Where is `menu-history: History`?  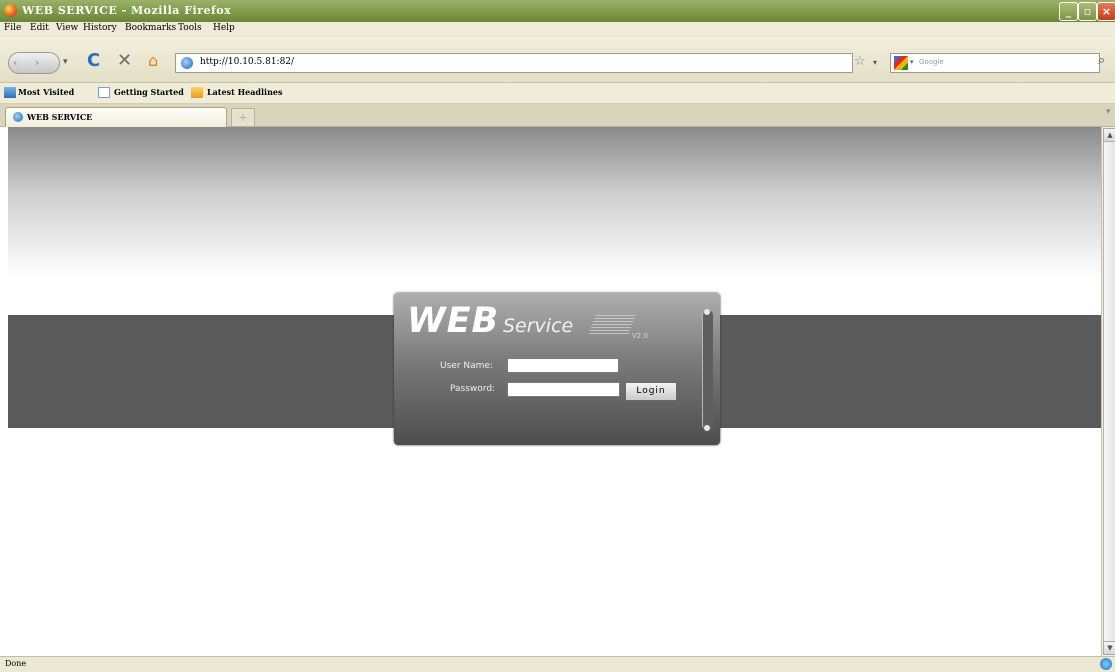
menu-history: History is located at coordinates (100, 28).